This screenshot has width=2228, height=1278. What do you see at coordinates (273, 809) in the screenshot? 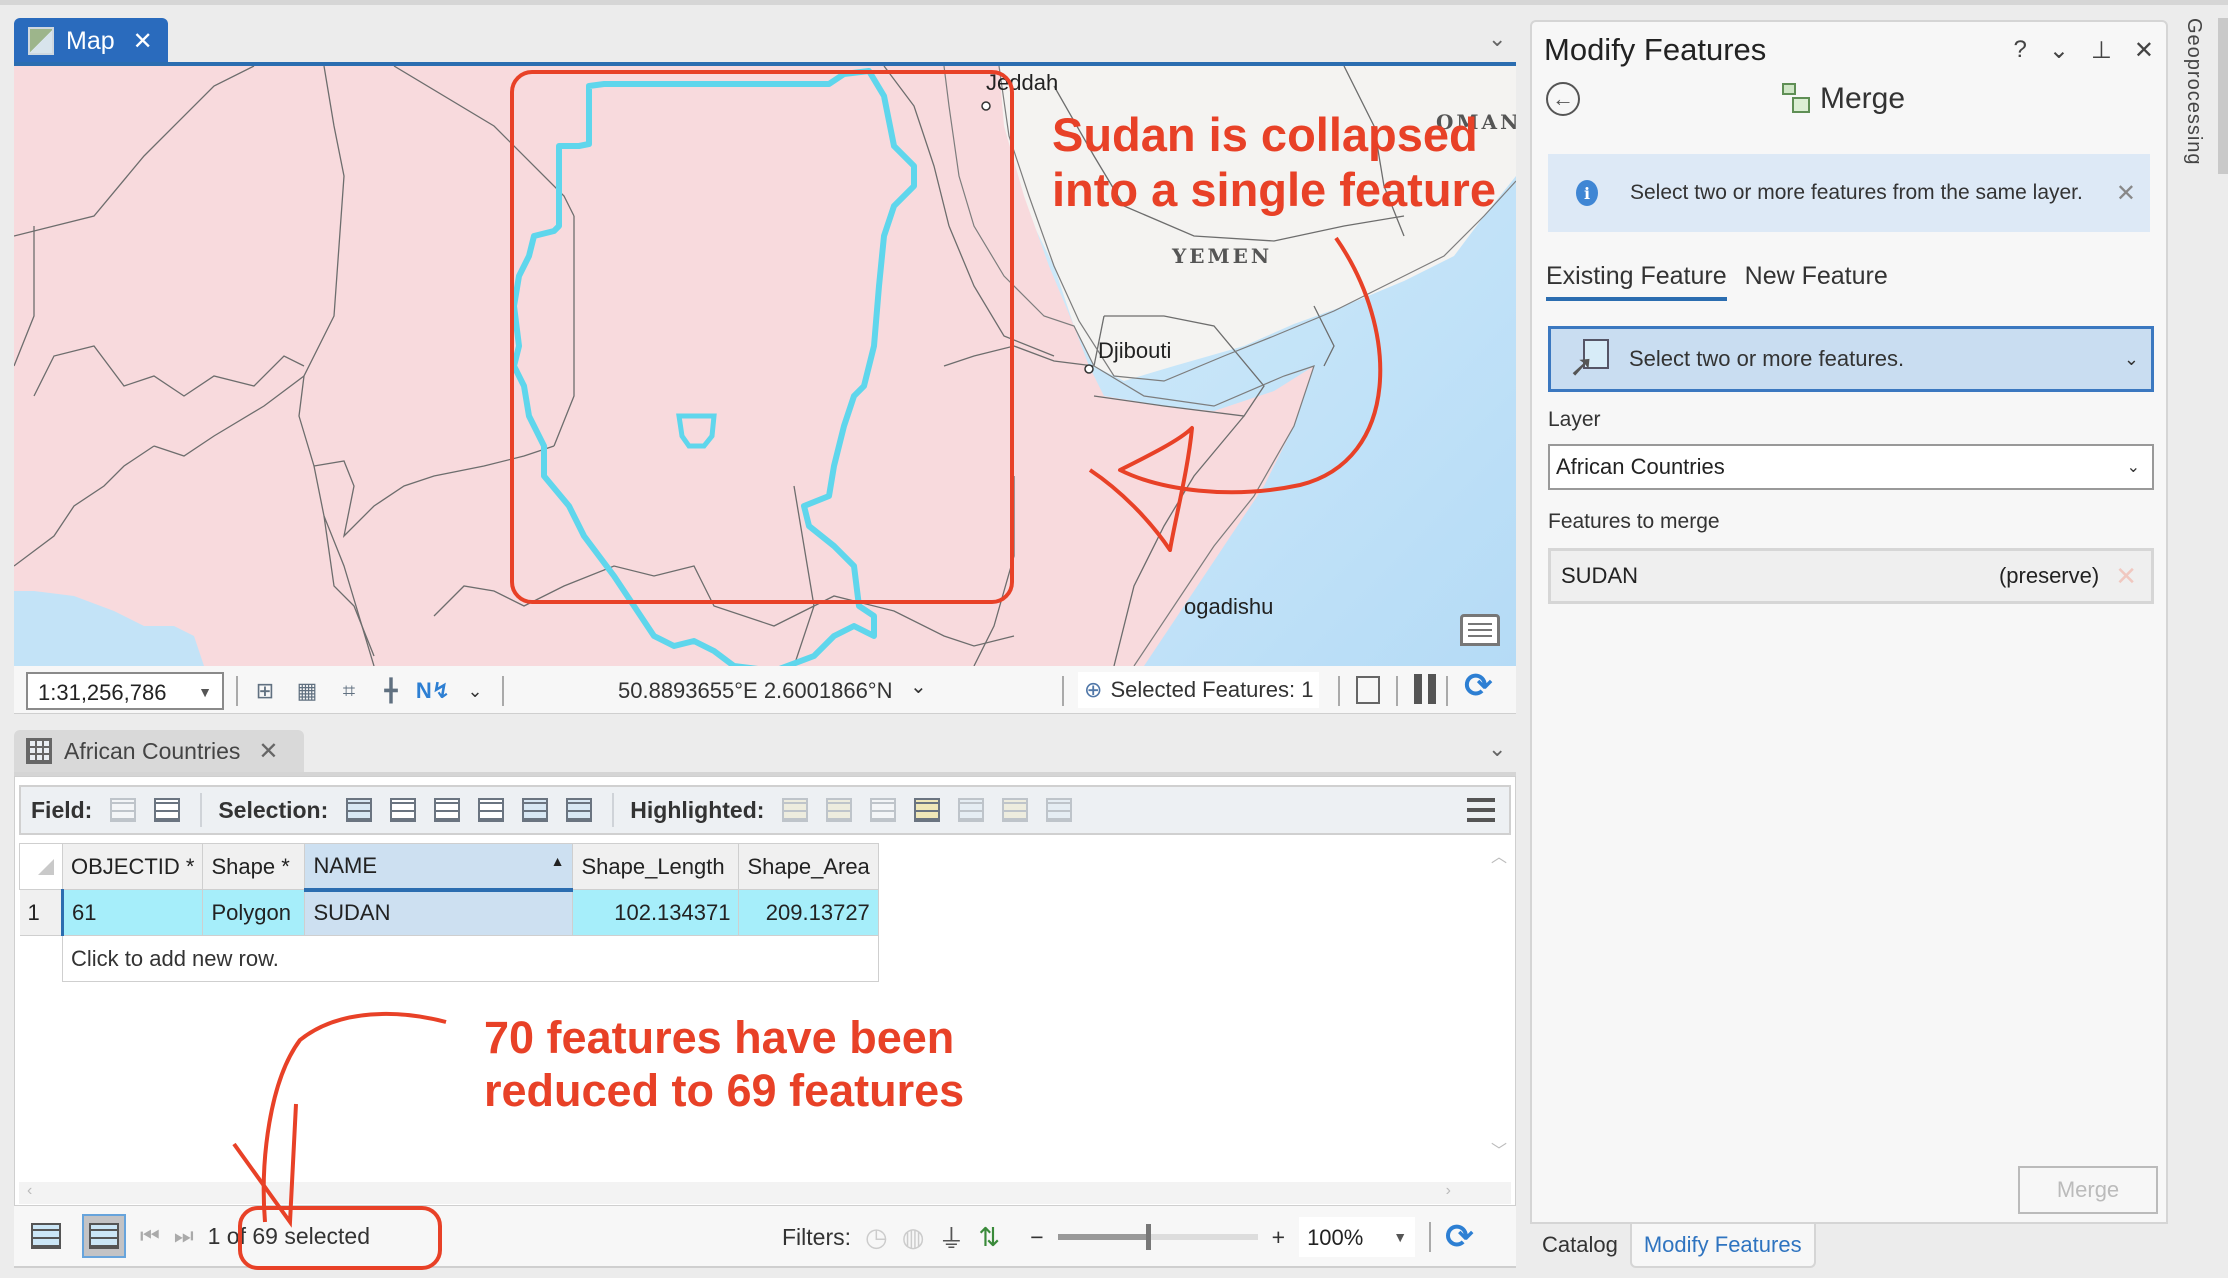
I see `selection-label: Selection:` at bounding box center [273, 809].